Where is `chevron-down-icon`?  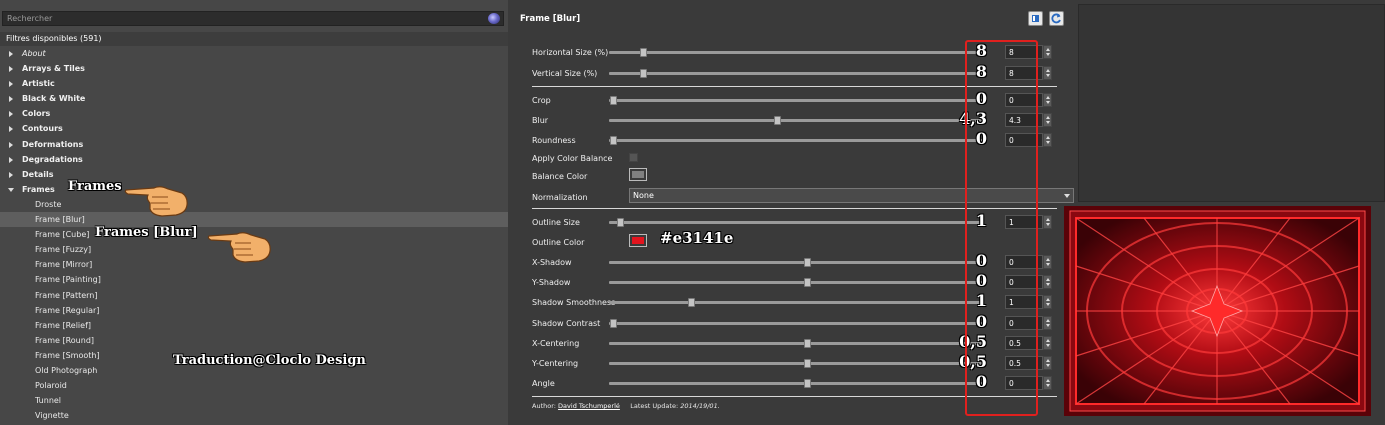
chevron-down-icon is located at coordinates (1067, 196).